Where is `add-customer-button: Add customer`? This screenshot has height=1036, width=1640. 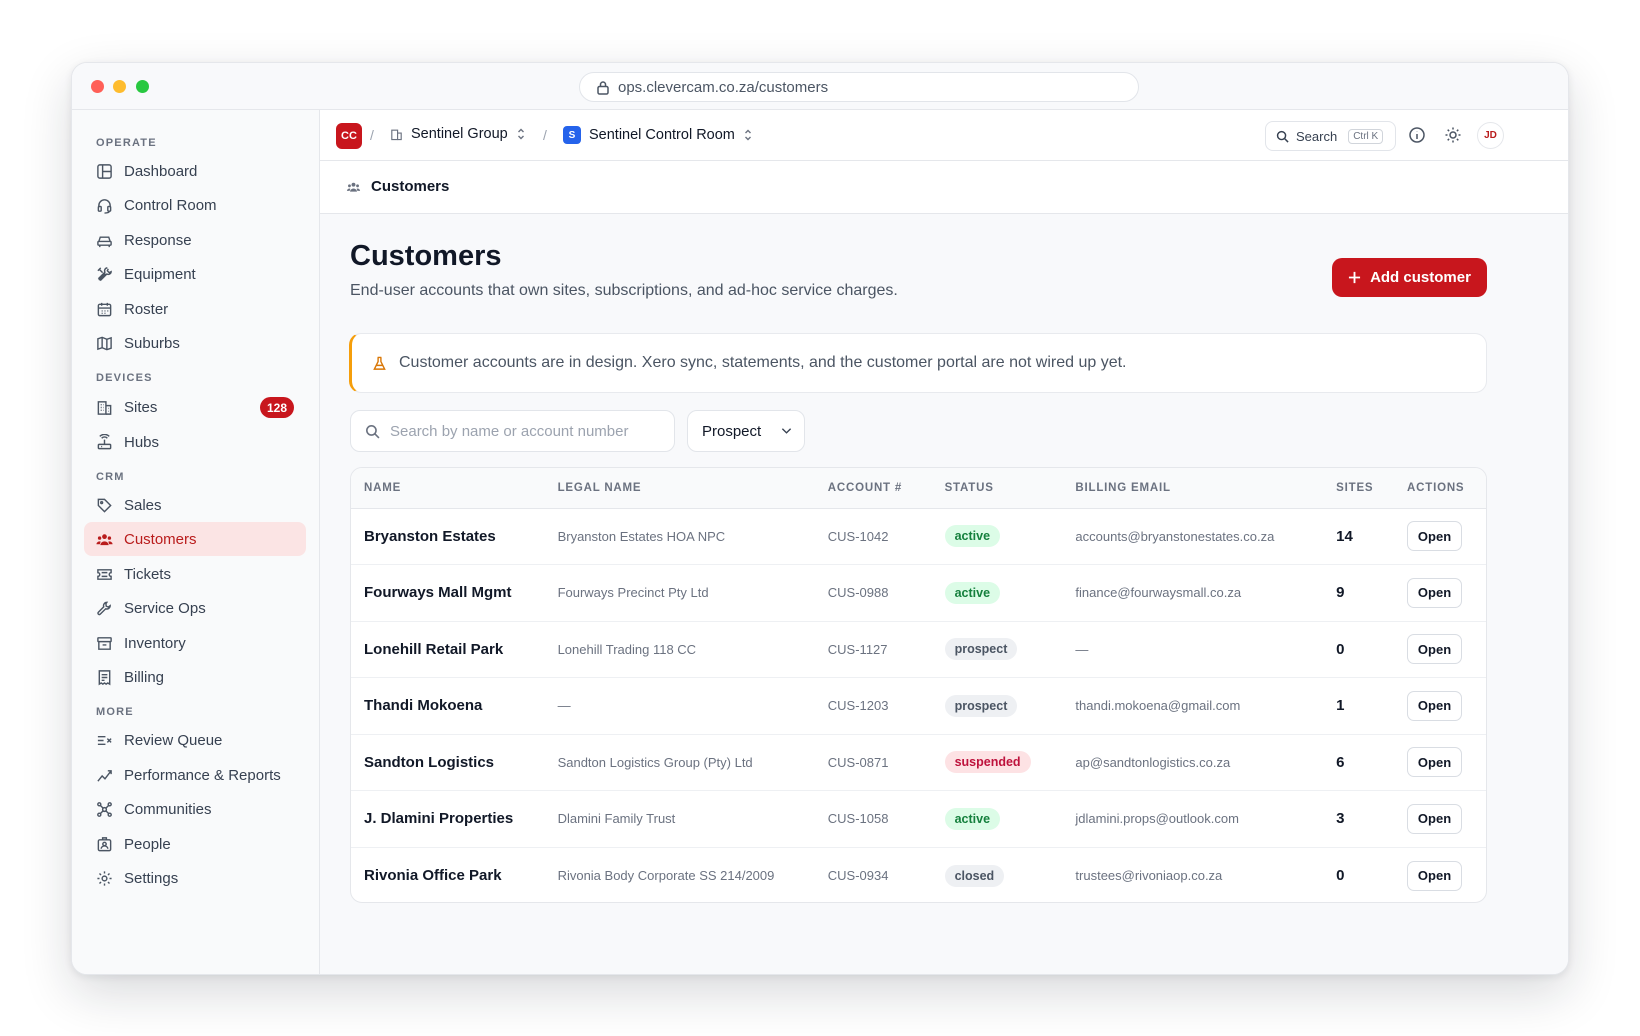
add-customer-button: Add customer is located at coordinates (1409, 277).